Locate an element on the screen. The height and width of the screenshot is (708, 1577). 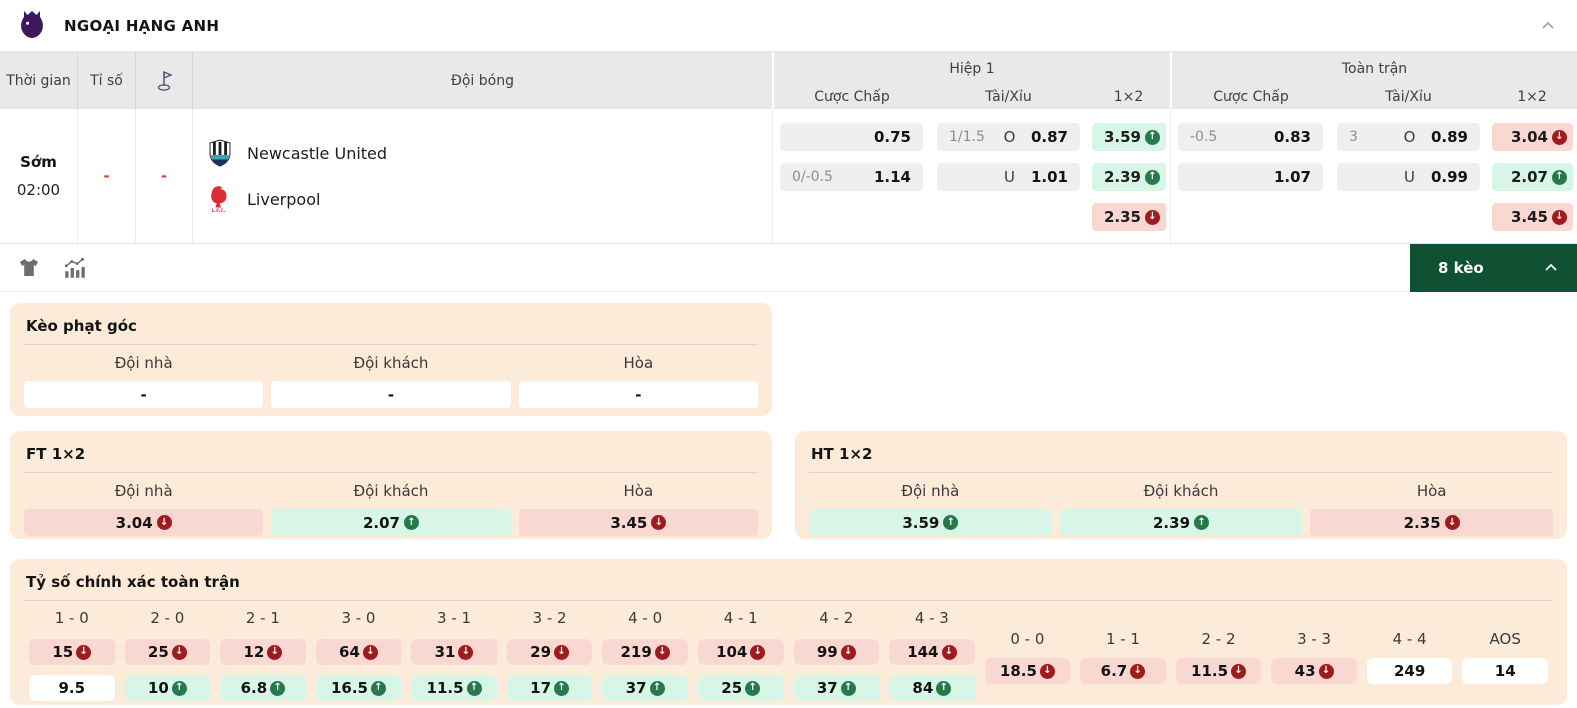
h1-1x2-home-bet: 3.59 is located at coordinates (1129, 137).